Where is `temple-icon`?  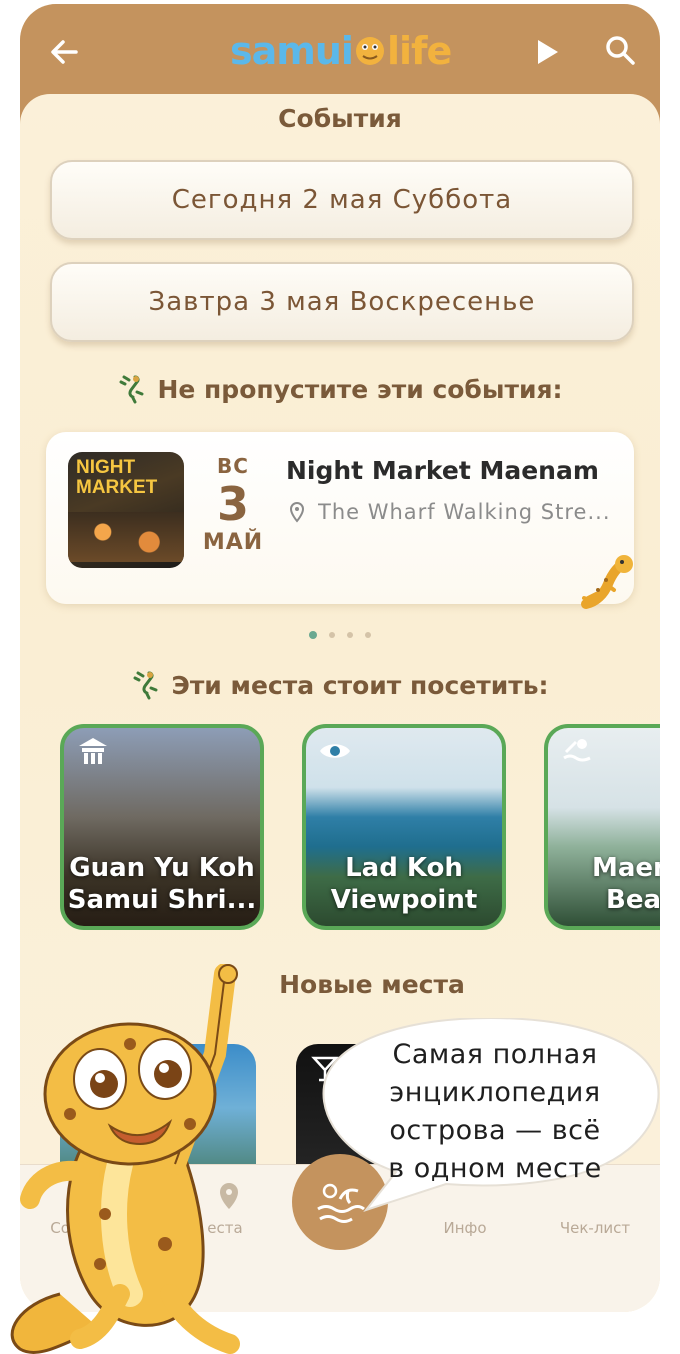
temple-icon is located at coordinates (93, 751).